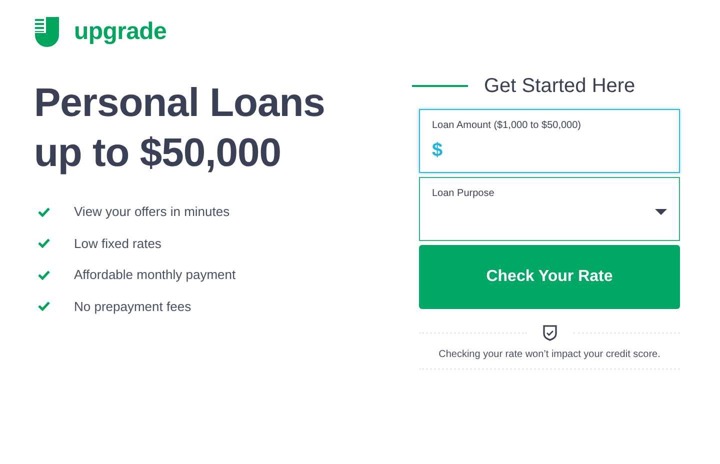  Describe the element at coordinates (549, 333) in the screenshot. I see `shield-check-icon` at that location.